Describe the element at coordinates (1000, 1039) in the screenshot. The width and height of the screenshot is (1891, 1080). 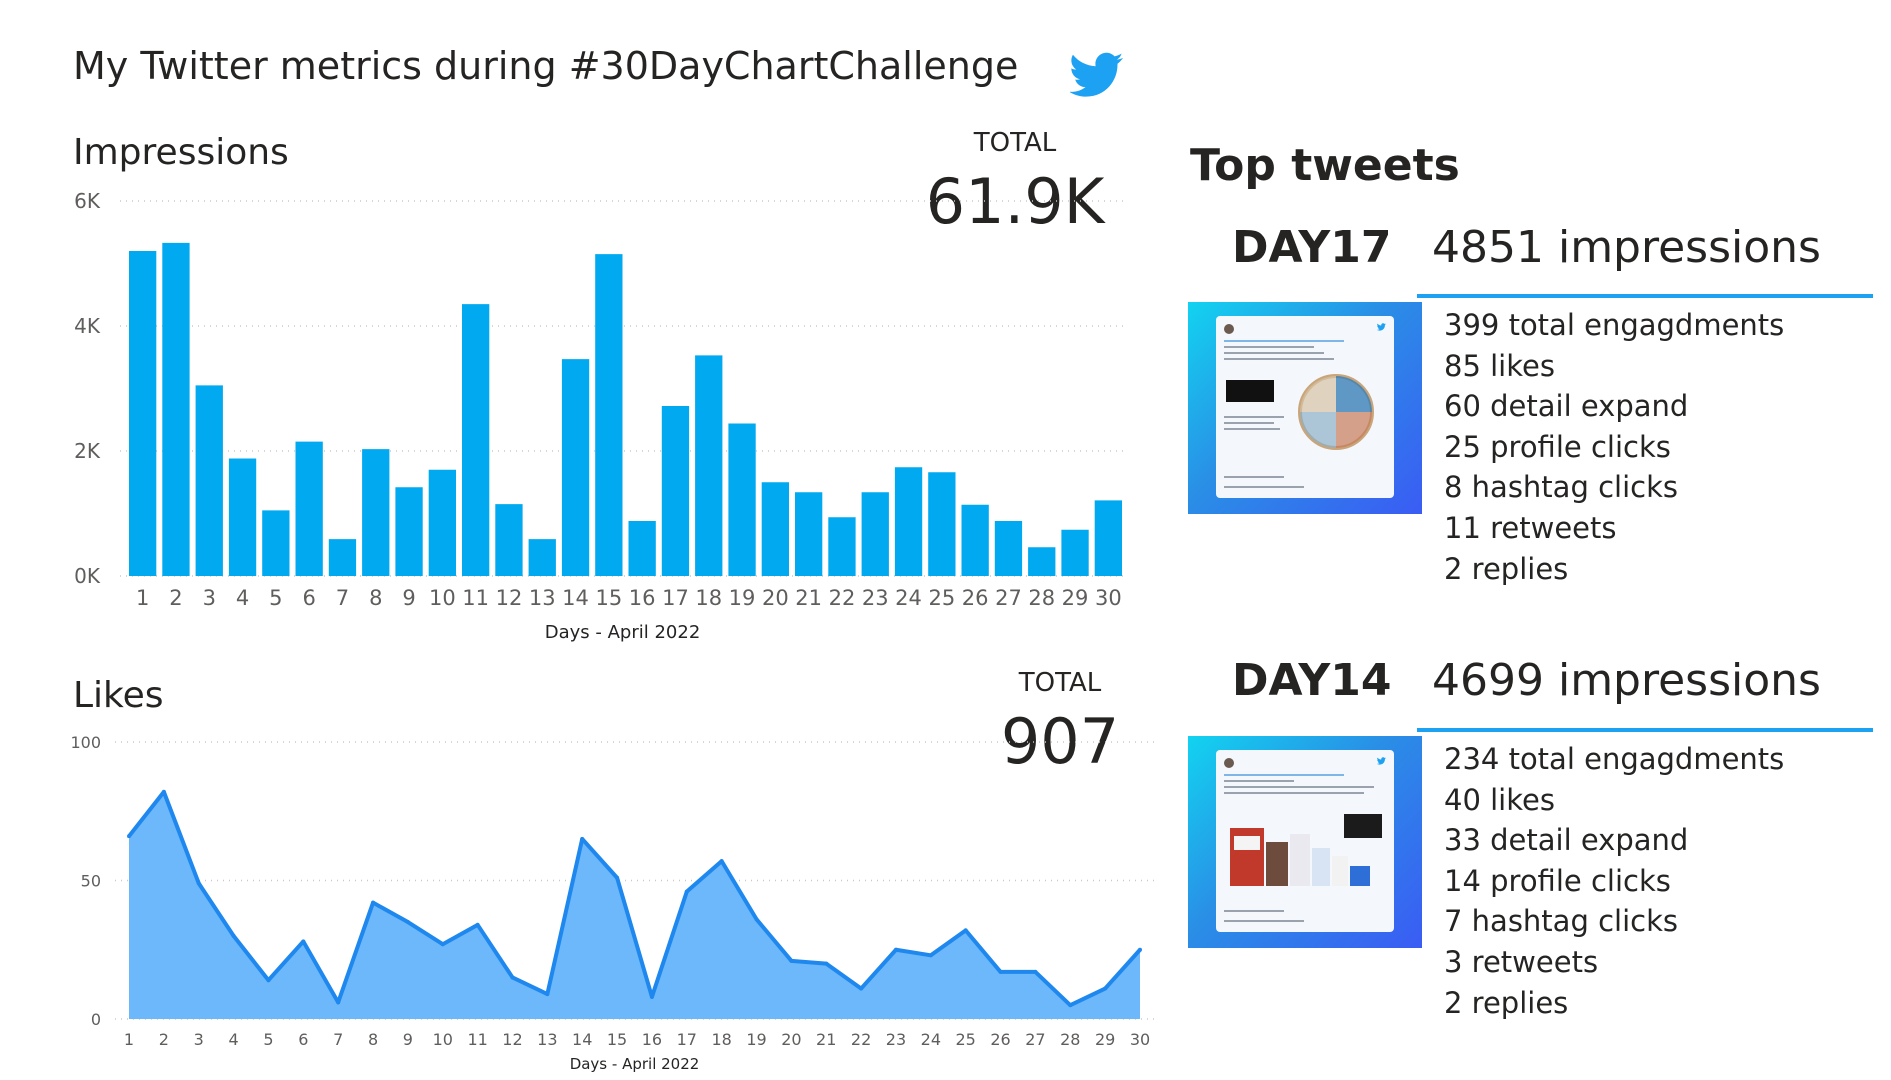
I see `x-tick-label: 26` at that location.